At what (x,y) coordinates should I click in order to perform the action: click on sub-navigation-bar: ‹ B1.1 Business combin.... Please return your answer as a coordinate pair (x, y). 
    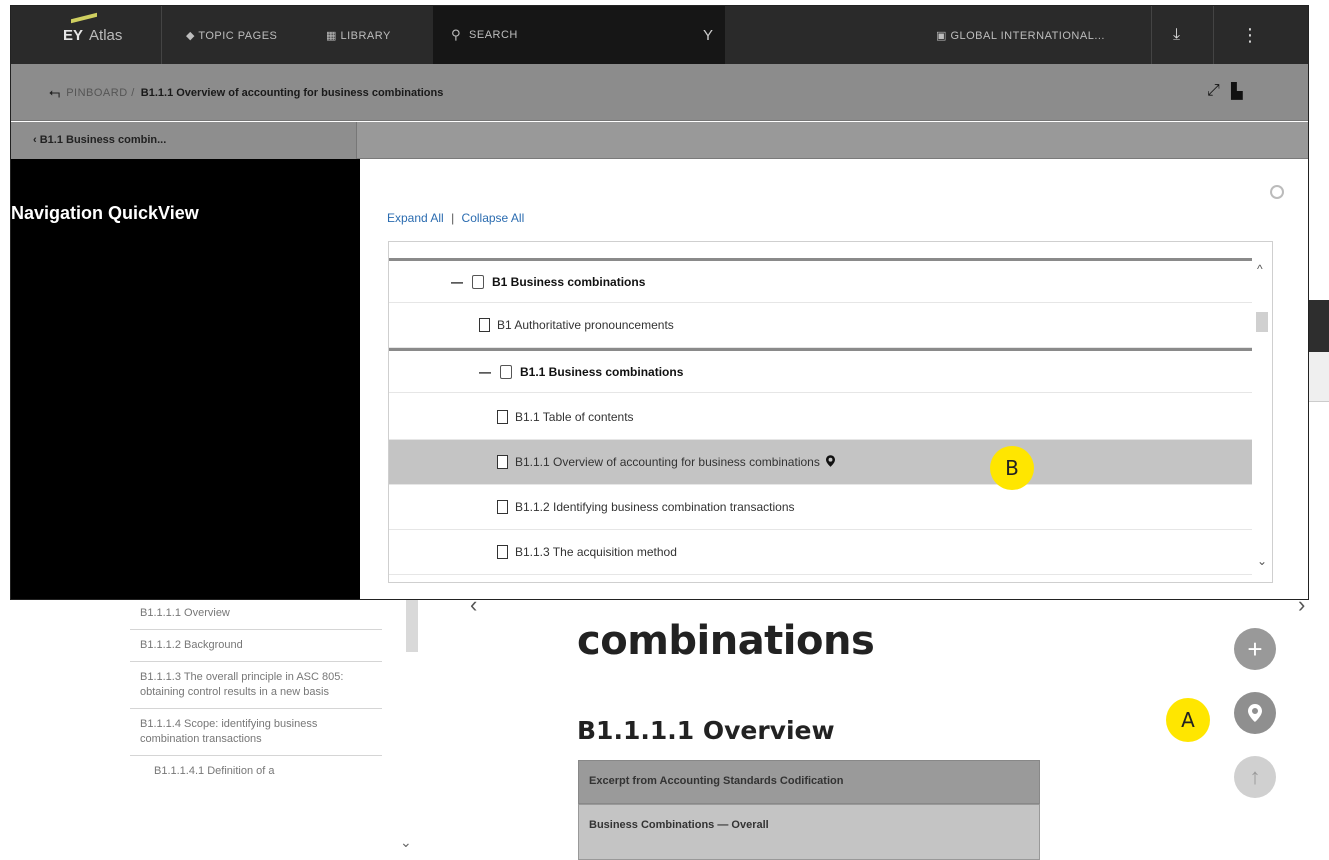
    Looking at the image, I should click on (659, 140).